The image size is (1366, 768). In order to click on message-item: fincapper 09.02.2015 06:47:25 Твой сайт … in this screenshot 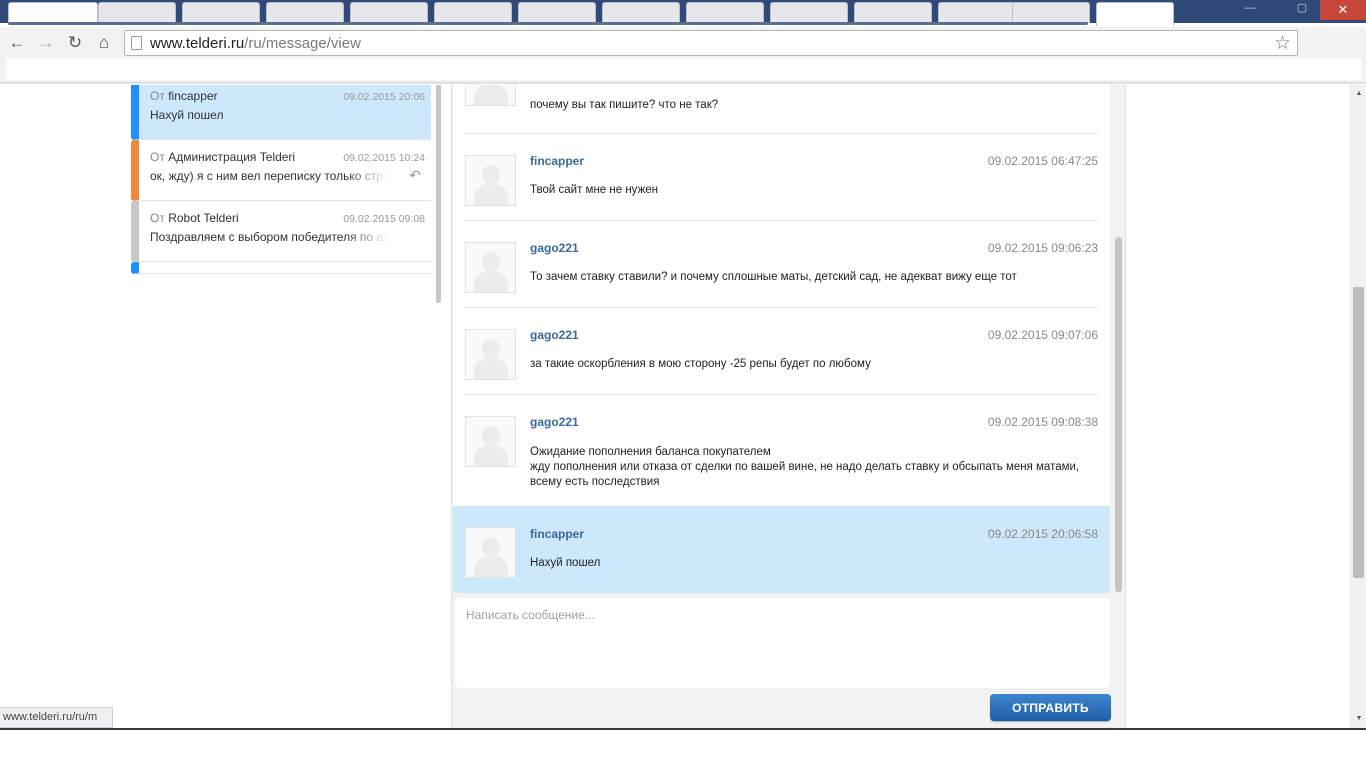, I will do `click(781, 177)`.